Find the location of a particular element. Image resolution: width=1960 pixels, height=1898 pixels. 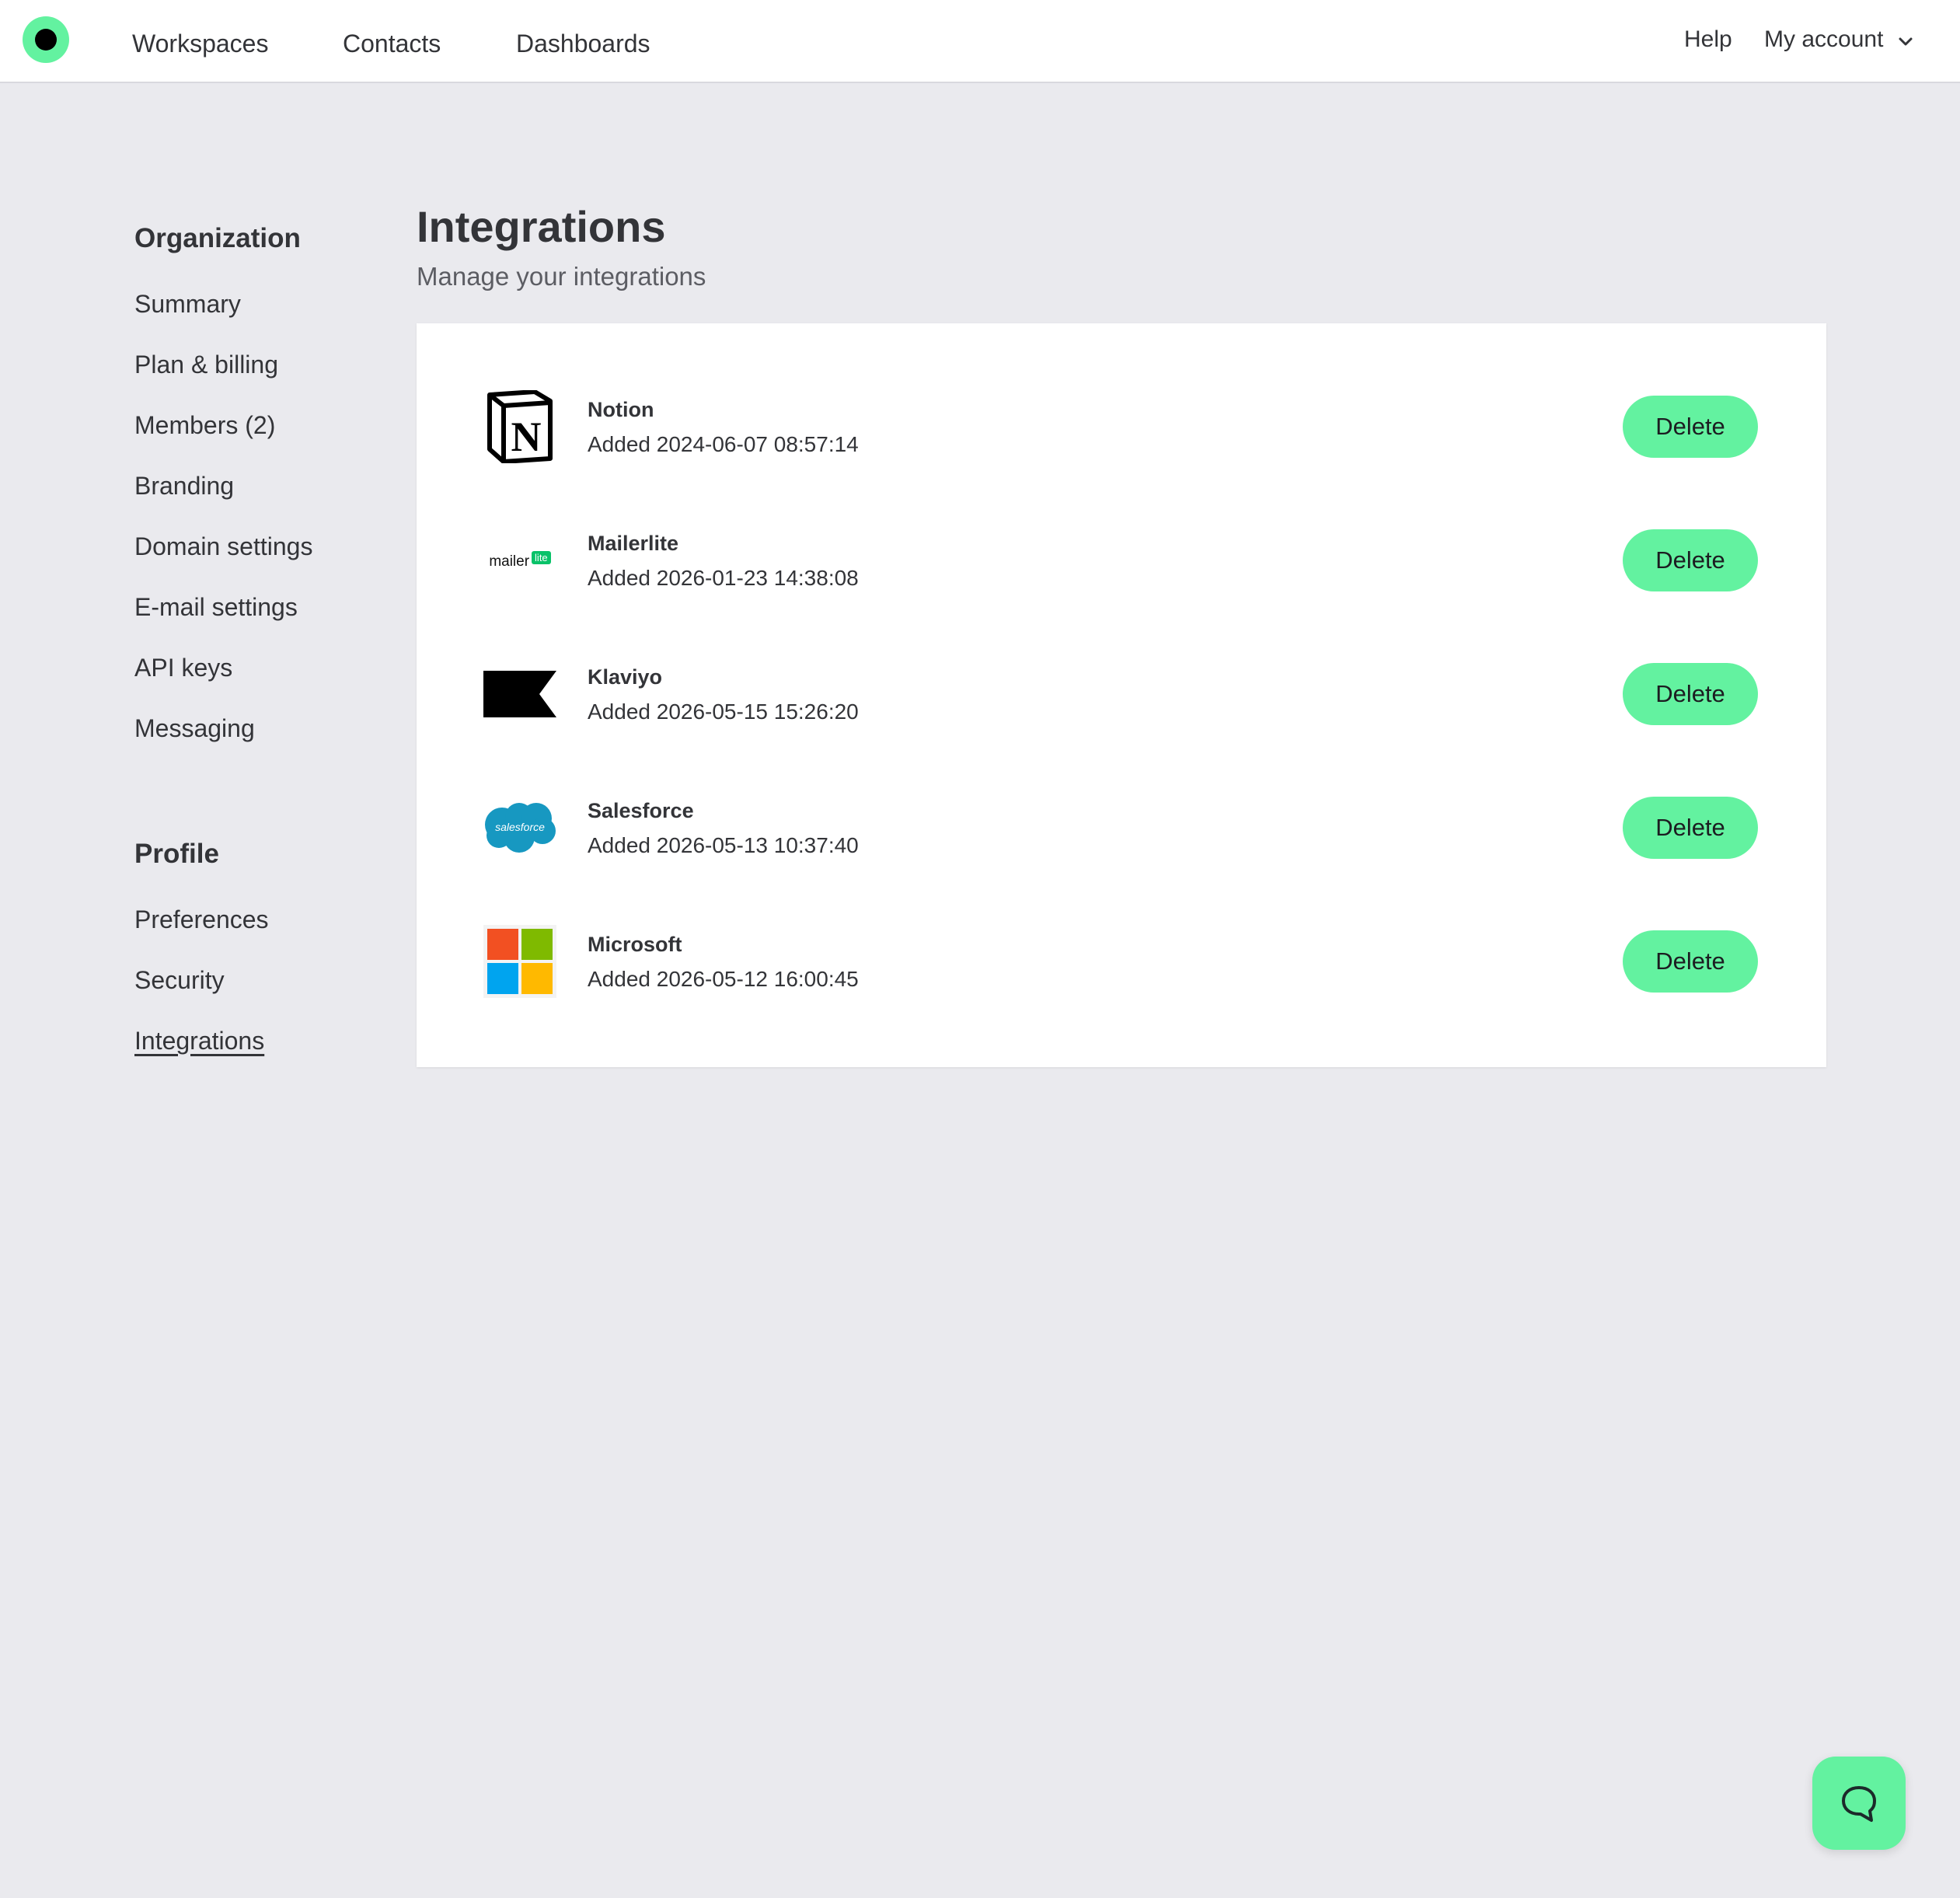

sidebar-item-email-settings: E-mail settings is located at coordinates (216, 607).